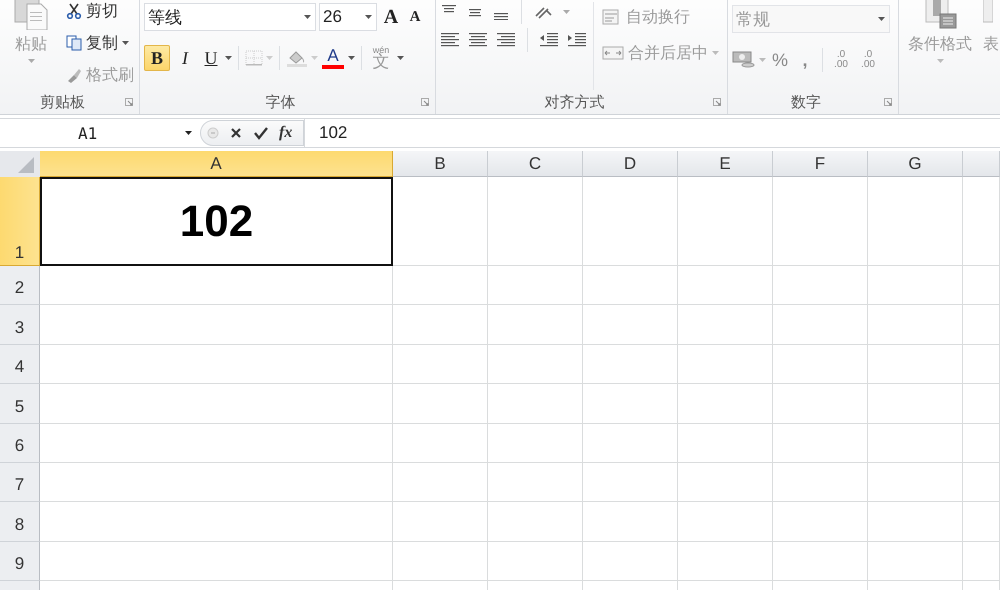  I want to click on row-header: 1, so click(20, 221).